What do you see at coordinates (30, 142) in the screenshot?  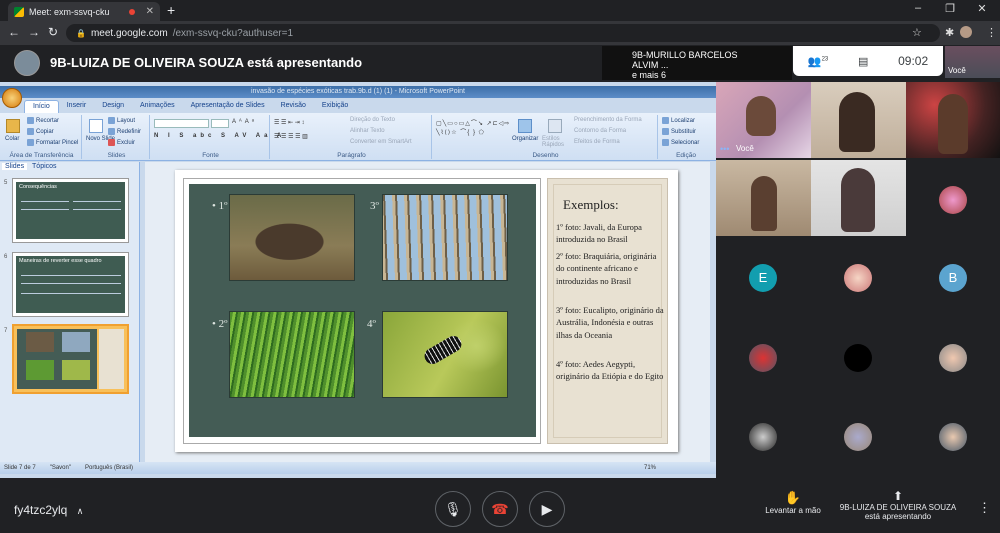 I see `brush-icon` at bounding box center [30, 142].